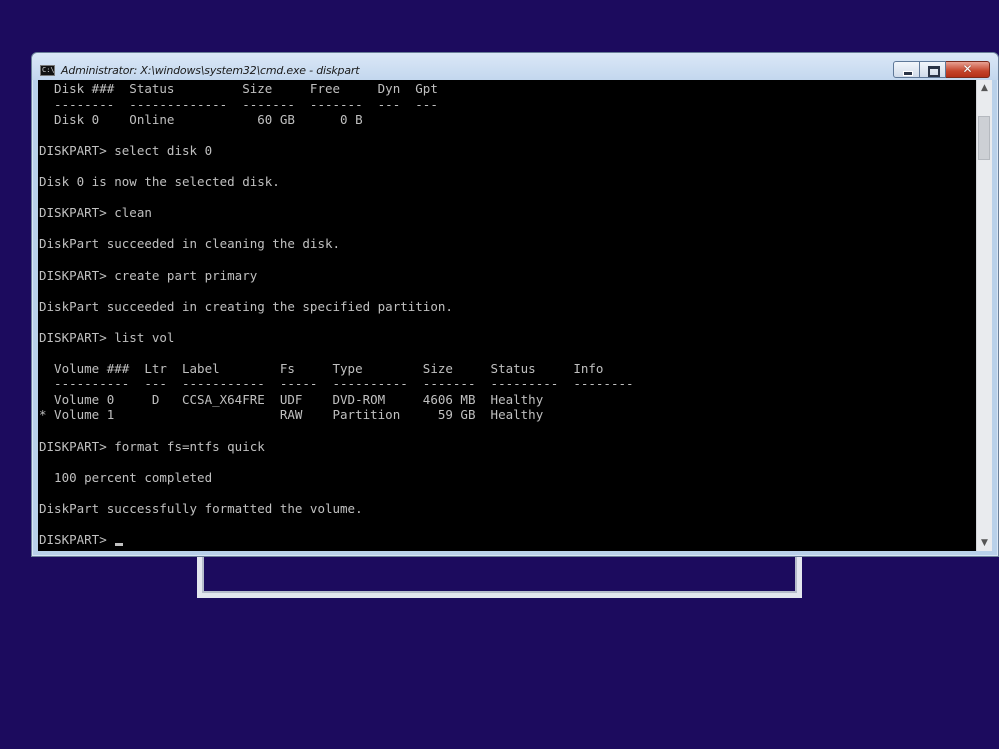 This screenshot has height=749, width=999. I want to click on console-line: Disk 0 Online 60 GB 0 B, so click(208, 120).